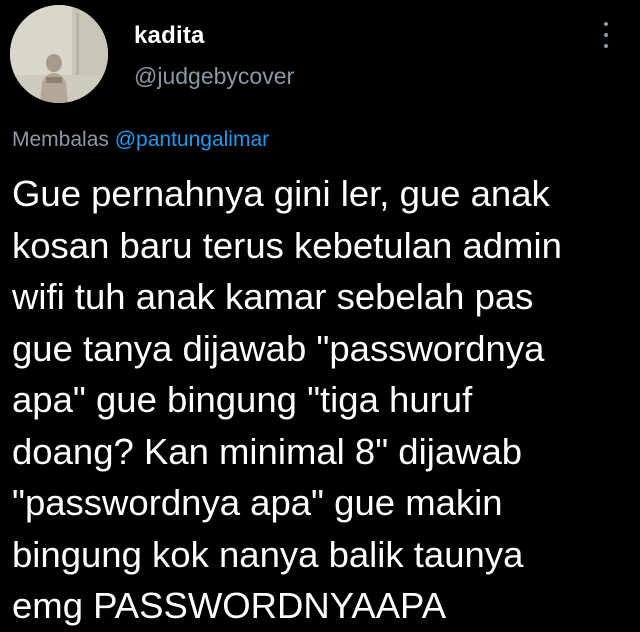  I want to click on author-handle: @judgebycover, so click(214, 76).